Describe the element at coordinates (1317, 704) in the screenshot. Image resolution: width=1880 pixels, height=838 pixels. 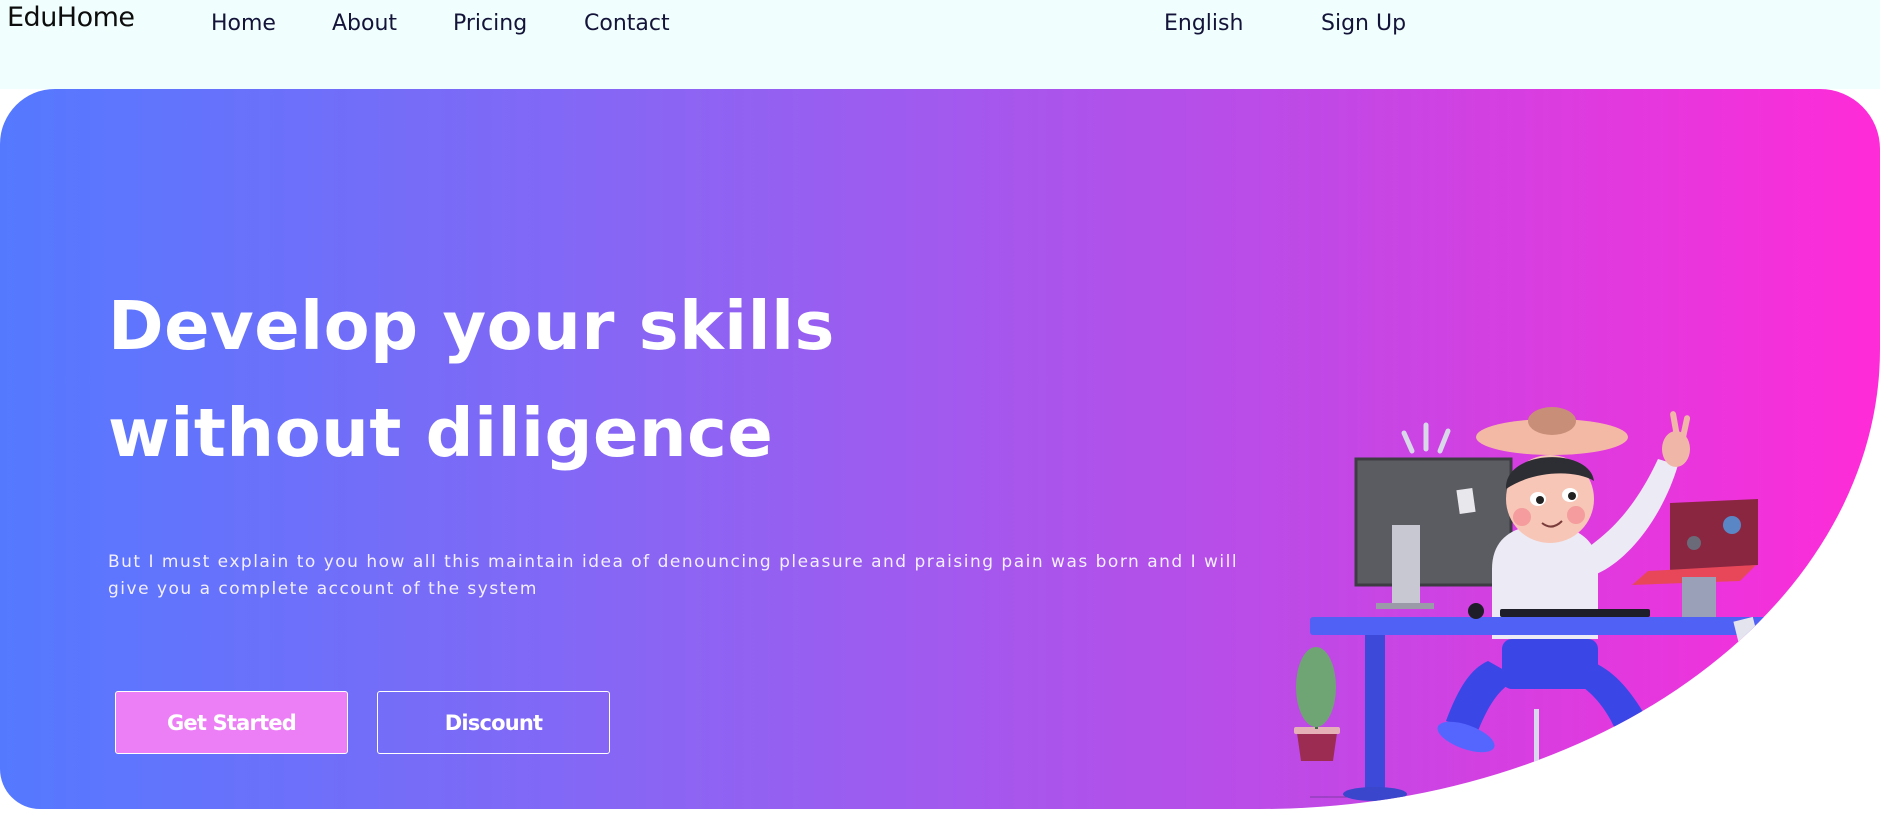
I see `plant-icon` at that location.